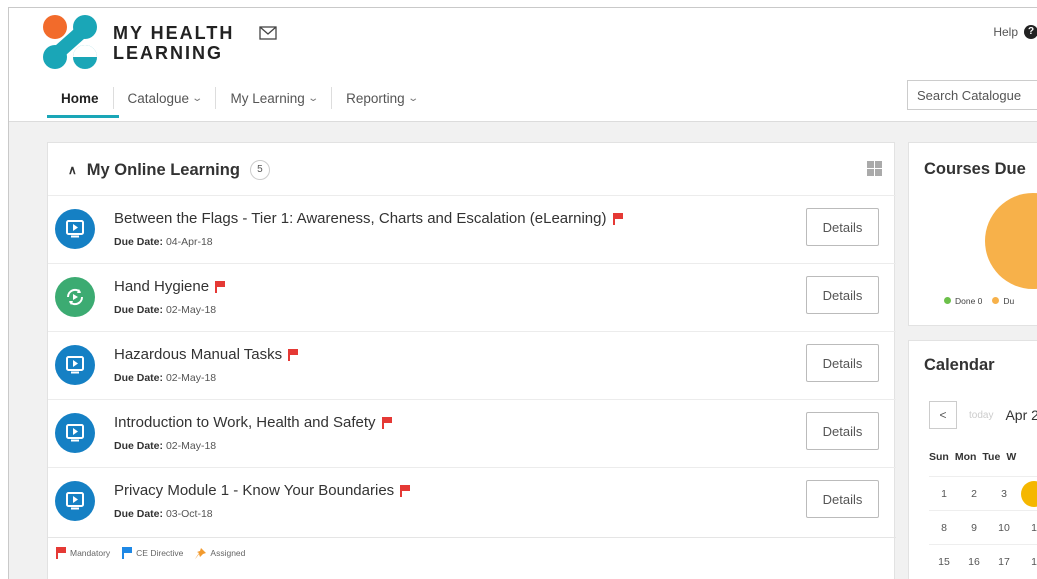 This screenshot has height=579, width=1037. I want to click on brand-line-2: LEARNING, so click(168, 53).